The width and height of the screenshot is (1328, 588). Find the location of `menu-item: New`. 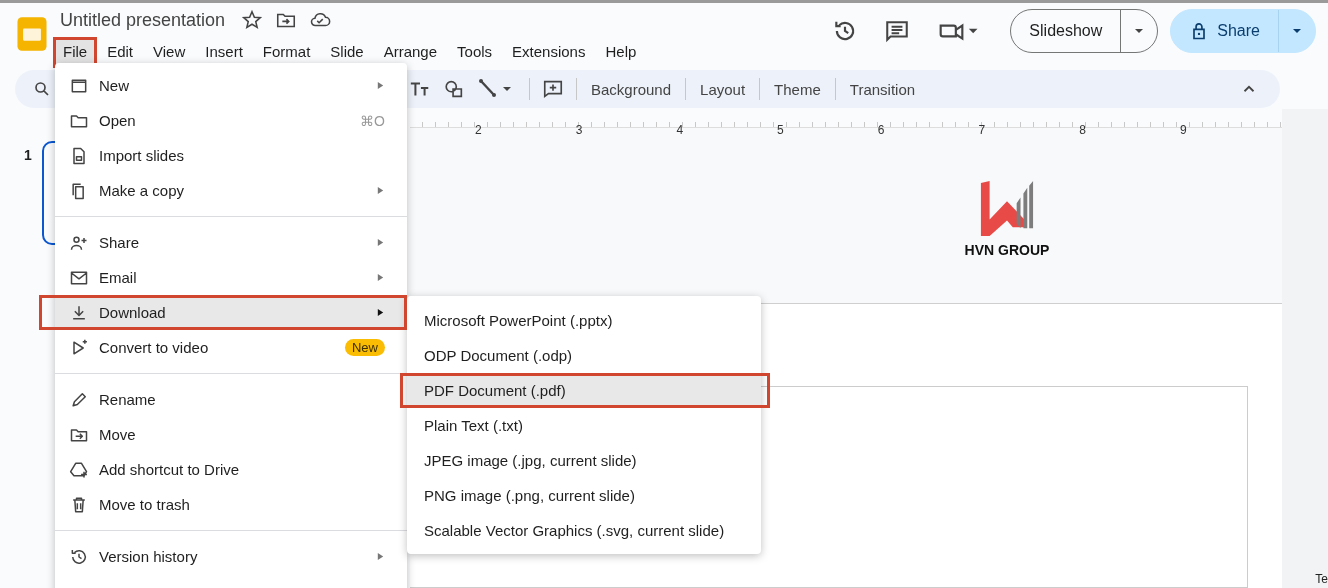

menu-item: New is located at coordinates (231, 85).